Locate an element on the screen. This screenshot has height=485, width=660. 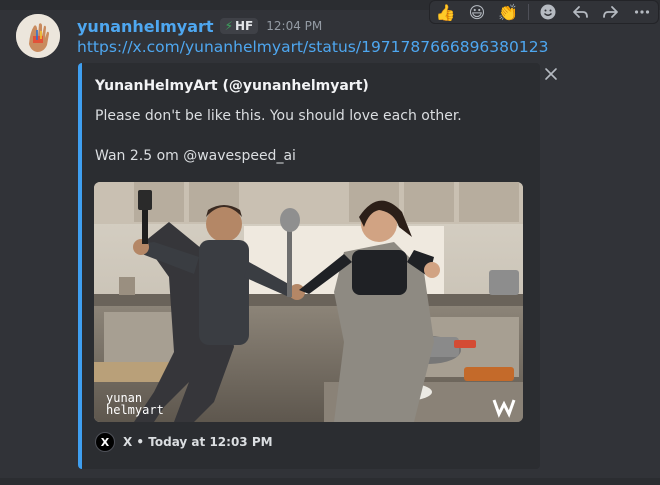
role-badge-label: HF is located at coordinates (244, 26).